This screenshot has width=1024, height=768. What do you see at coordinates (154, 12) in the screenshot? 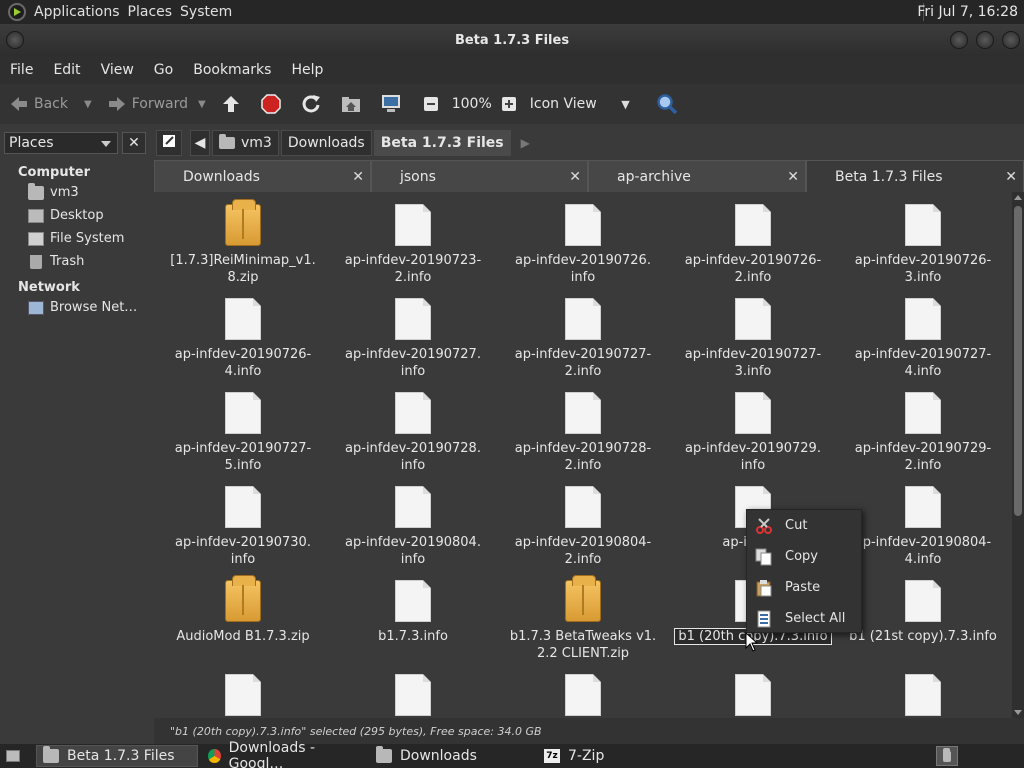
I see `places-menu: Places` at bounding box center [154, 12].